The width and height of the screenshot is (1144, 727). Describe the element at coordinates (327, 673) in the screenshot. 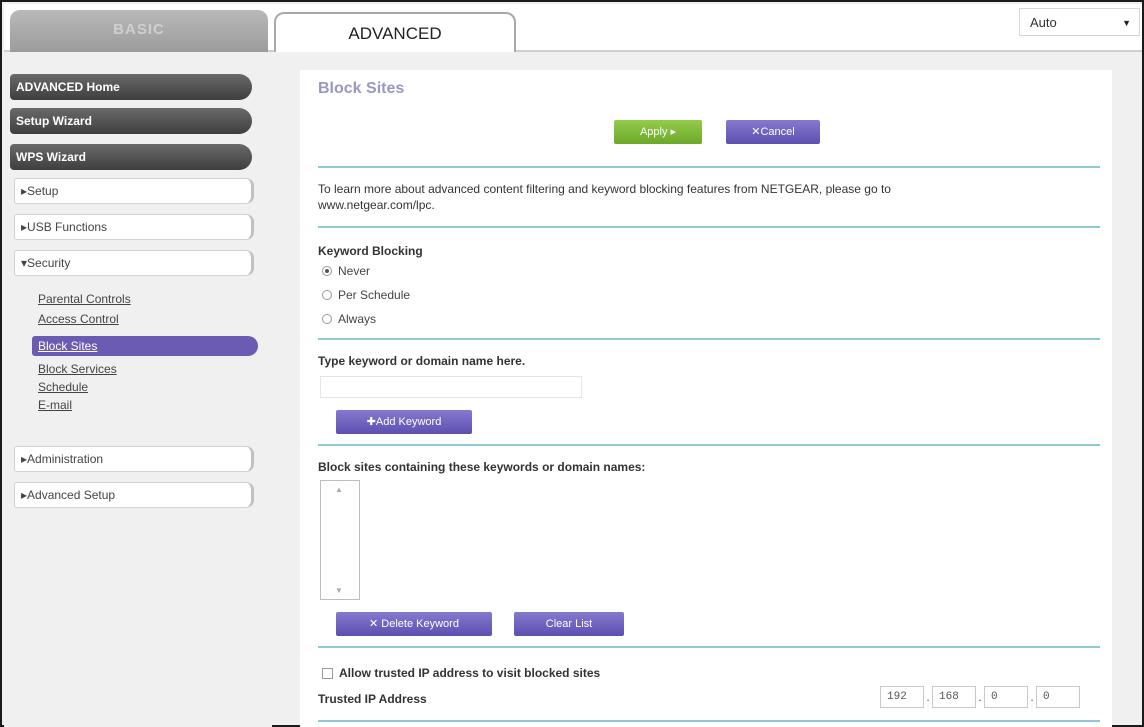

I see `checkbox-icon` at that location.